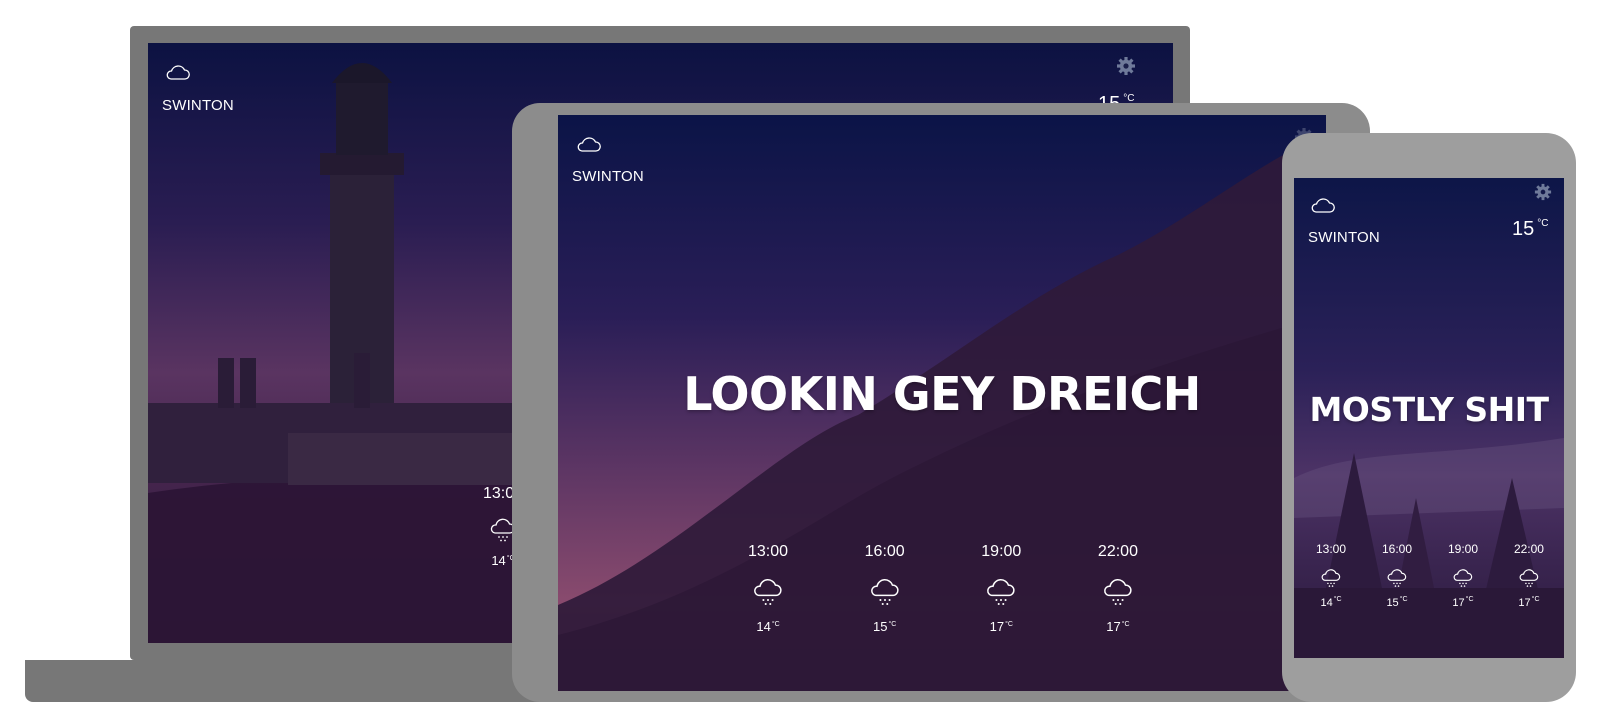 The width and height of the screenshot is (1600, 728). Describe the element at coordinates (942, 394) in the screenshot. I see `weather-headline: LOOKIN GEY DREICH` at that location.